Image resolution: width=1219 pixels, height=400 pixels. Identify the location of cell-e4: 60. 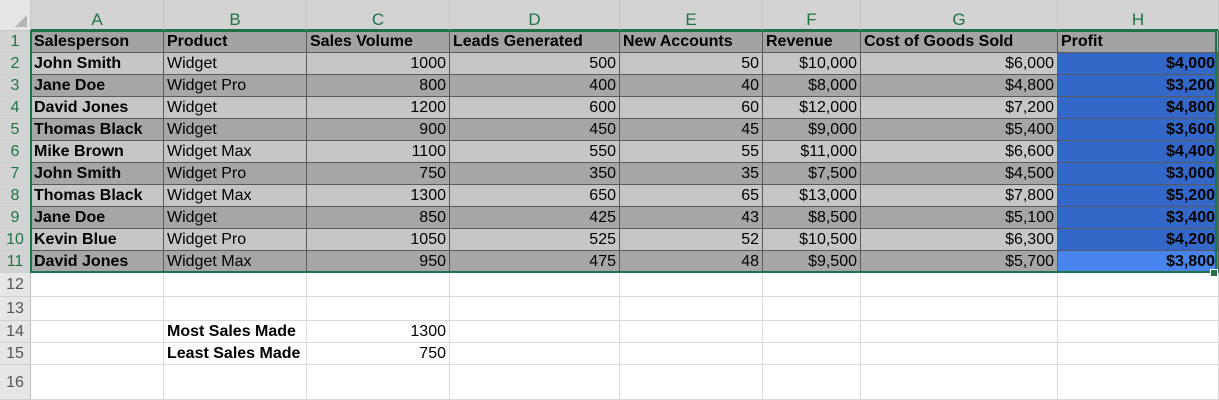
(691, 108).